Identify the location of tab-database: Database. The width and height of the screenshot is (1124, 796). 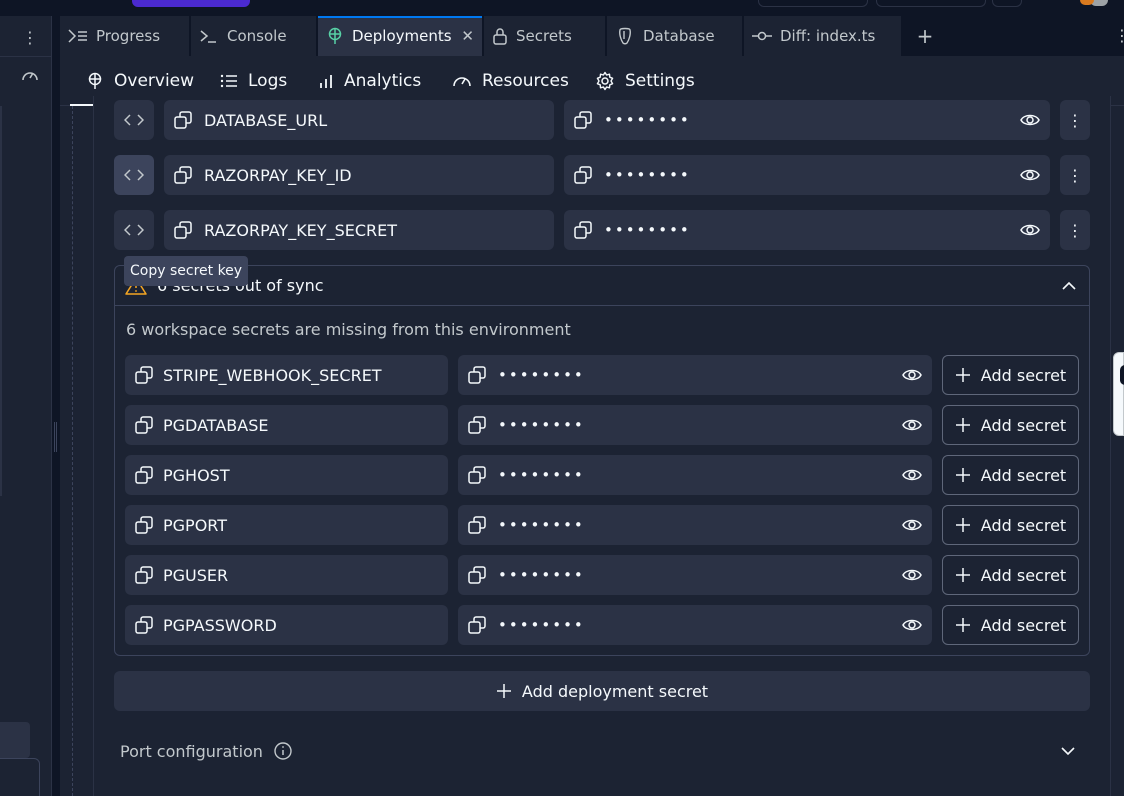
(675, 36).